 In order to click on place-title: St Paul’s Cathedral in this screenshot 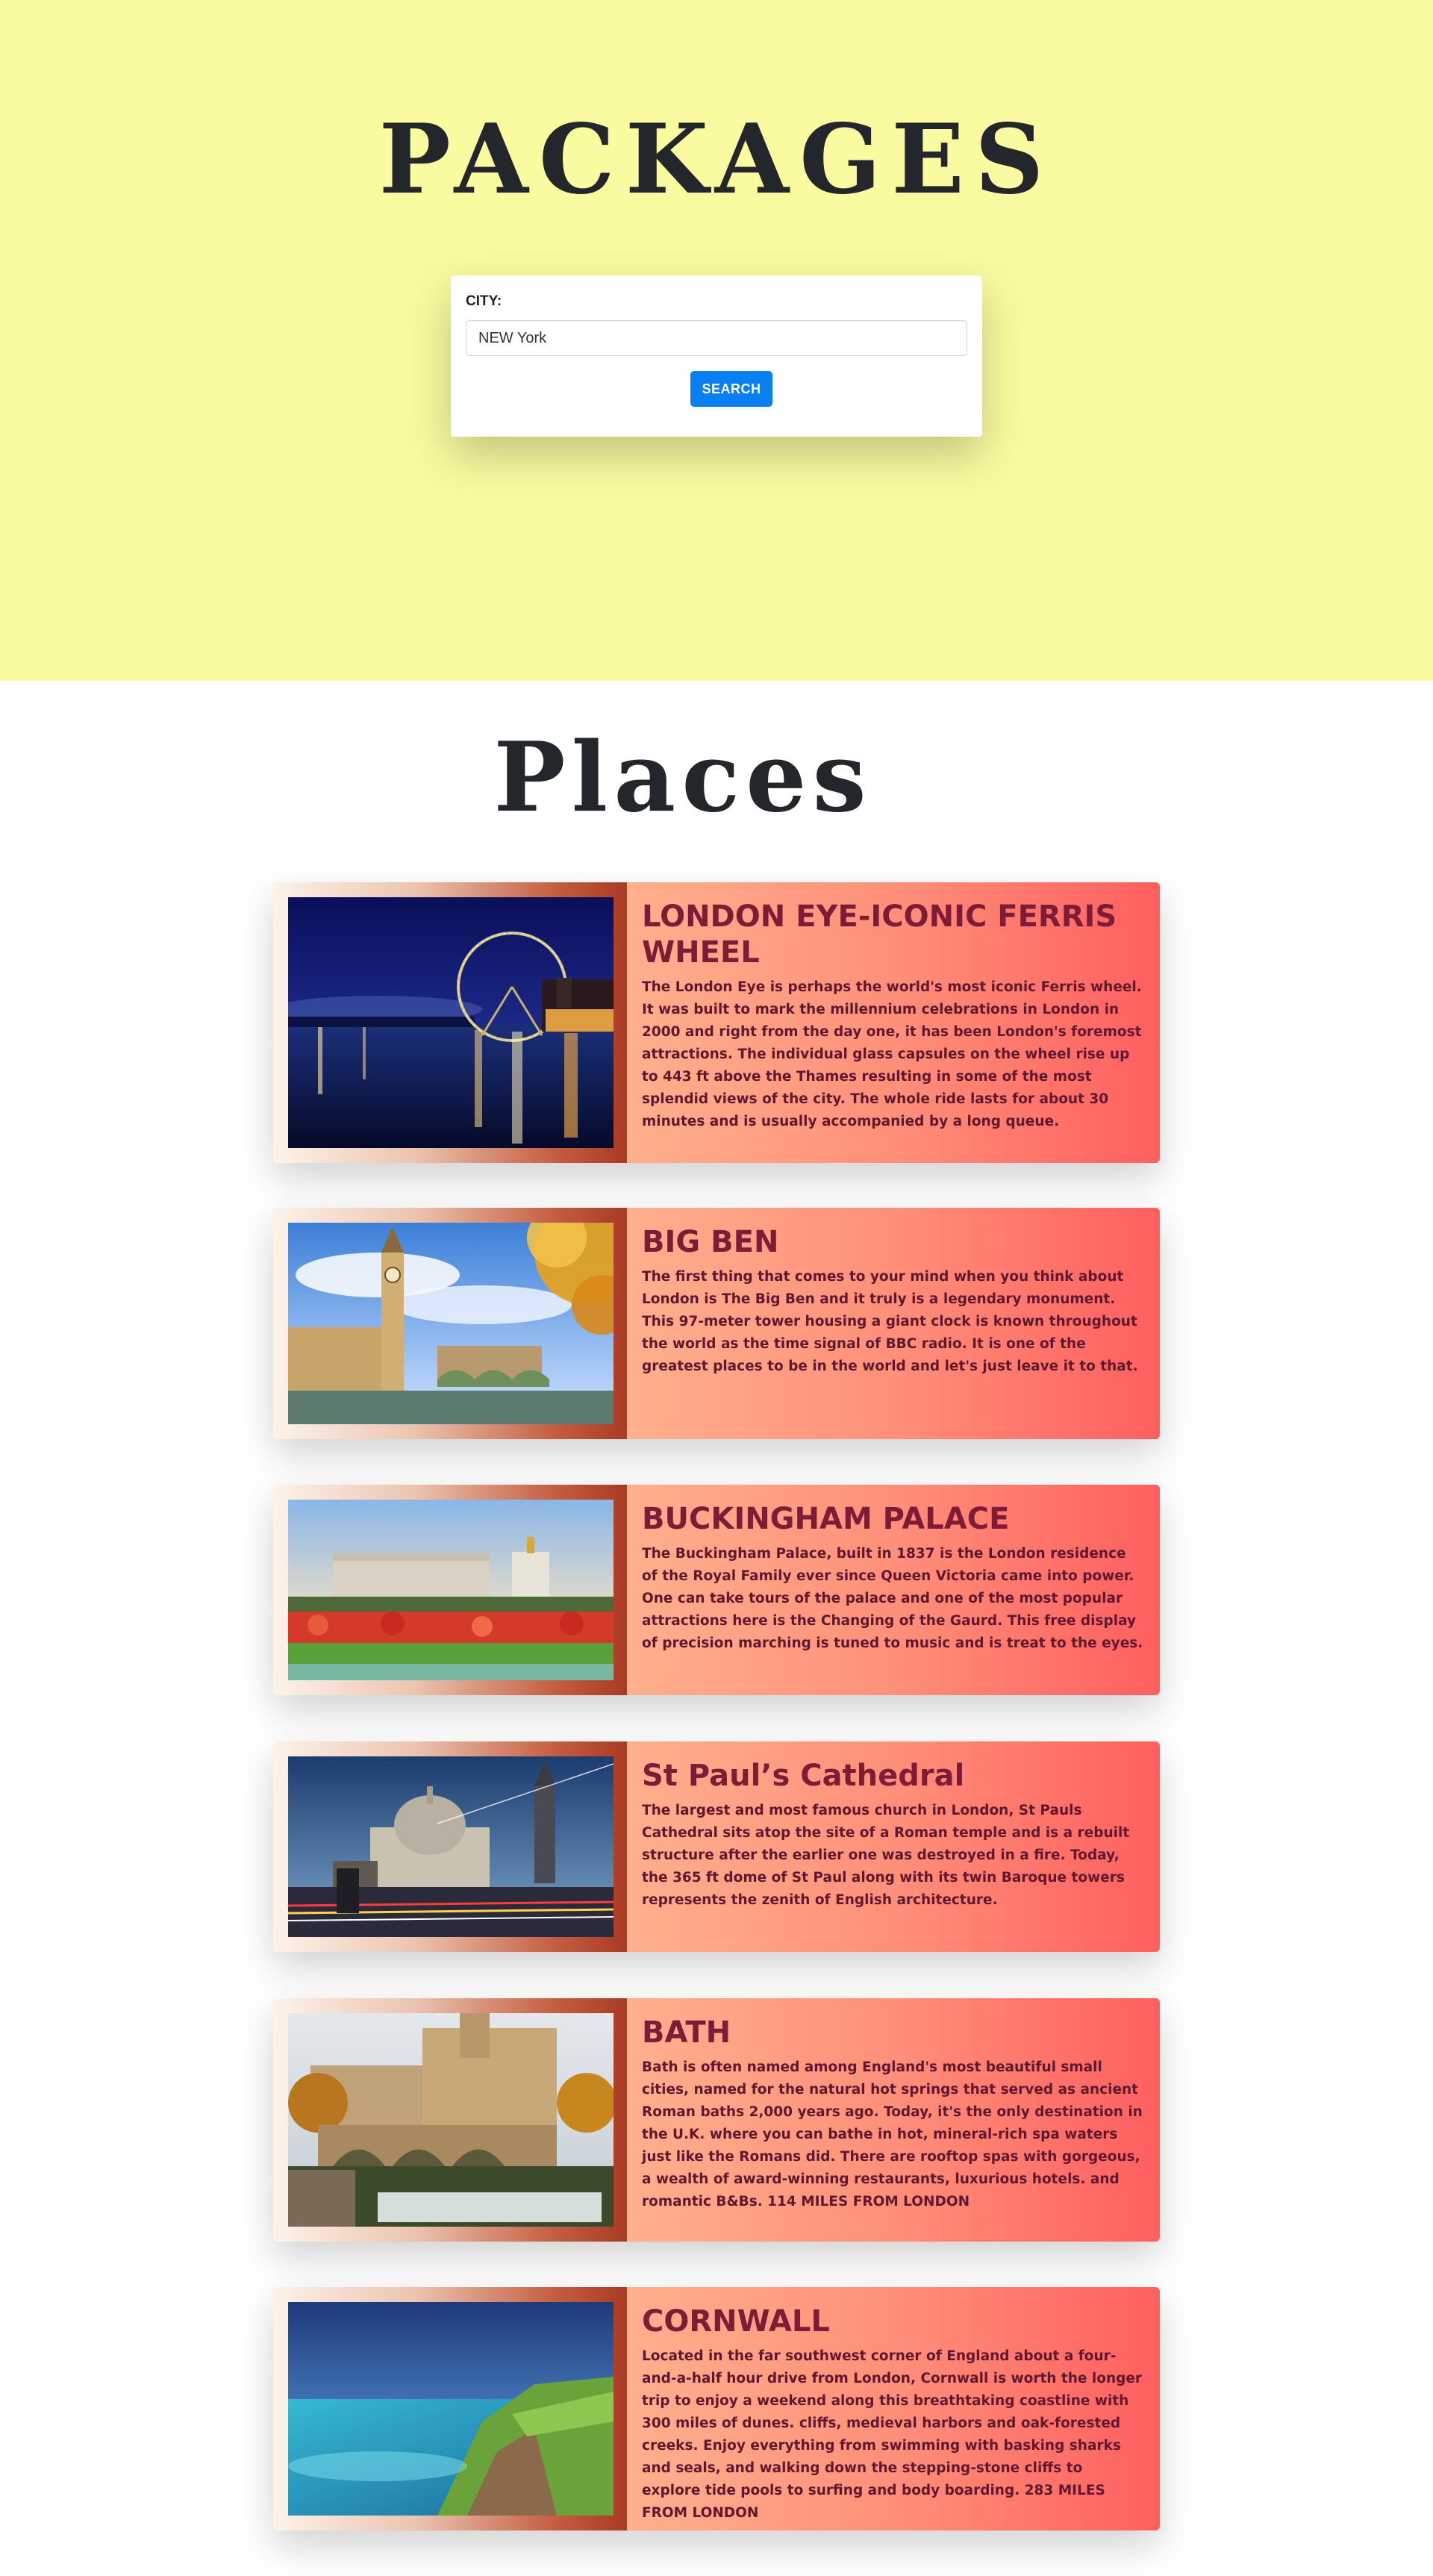, I will do `click(803, 1776)`.